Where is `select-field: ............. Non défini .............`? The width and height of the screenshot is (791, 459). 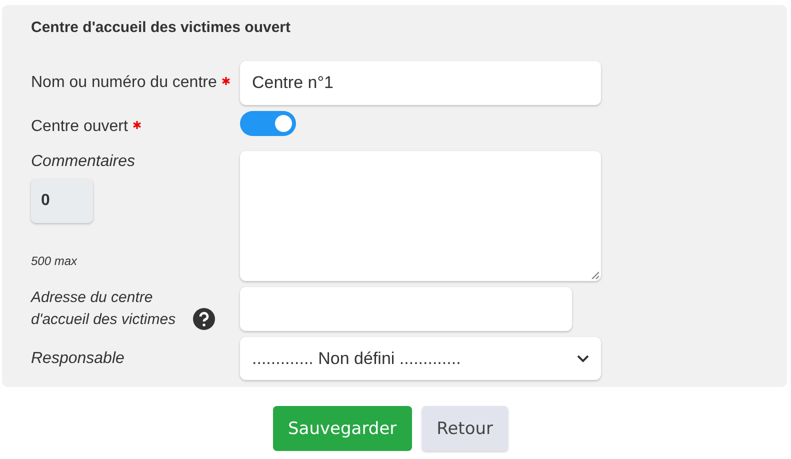 select-field: ............. Non défini ............. is located at coordinates (420, 358).